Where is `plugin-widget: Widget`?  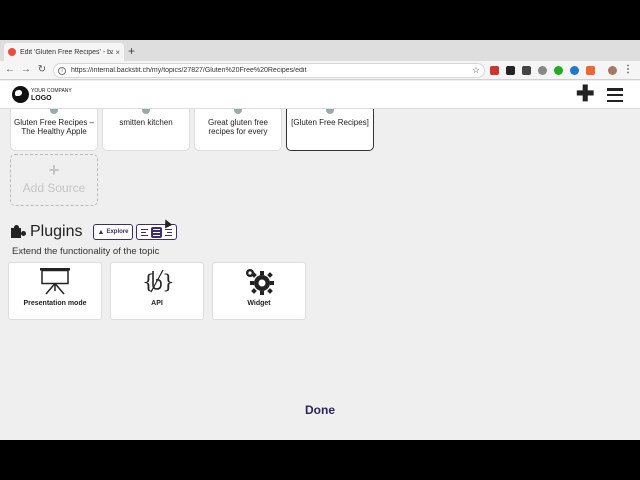 plugin-widget: Widget is located at coordinates (259, 291).